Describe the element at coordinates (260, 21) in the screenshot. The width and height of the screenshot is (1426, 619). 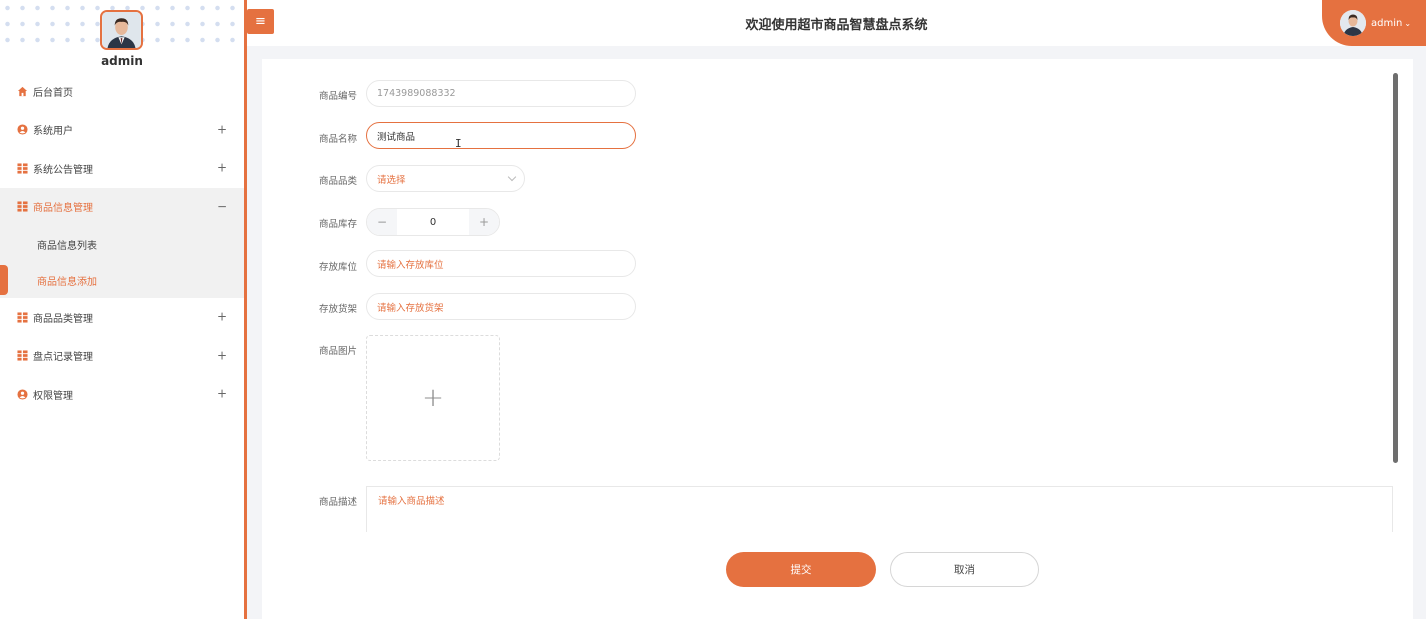
I see `hamburger-icon: ≡` at that location.